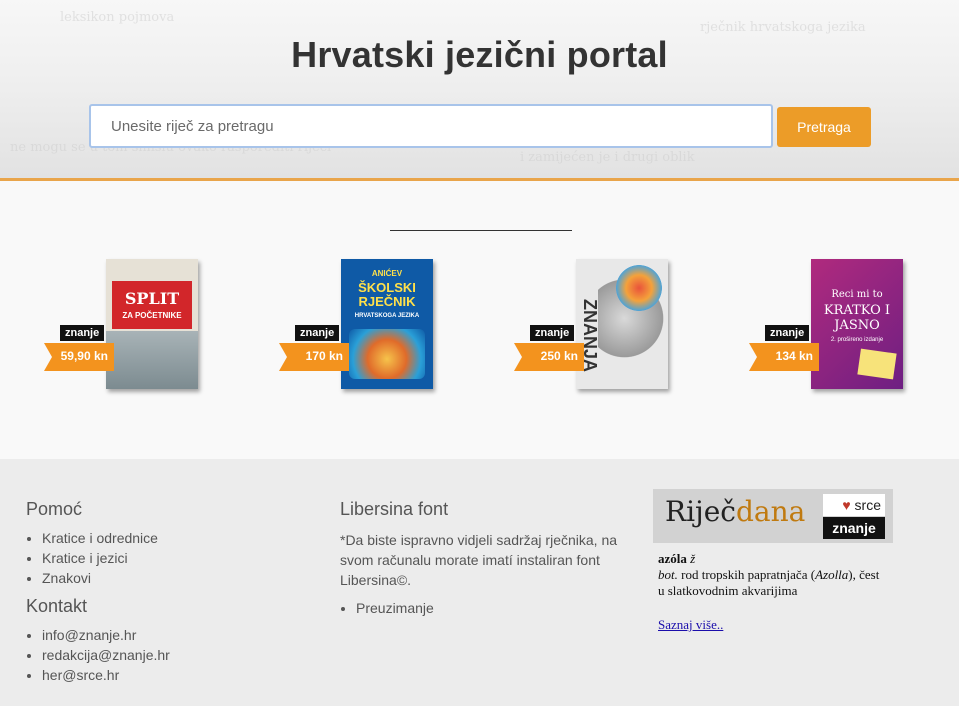 The width and height of the screenshot is (959, 706). I want to click on contact-heading: Kontakt, so click(57, 606).